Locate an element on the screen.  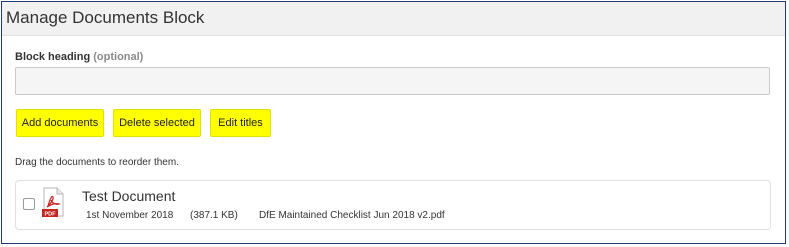
panel-header: Manage Documents Block is located at coordinates (393, 19).